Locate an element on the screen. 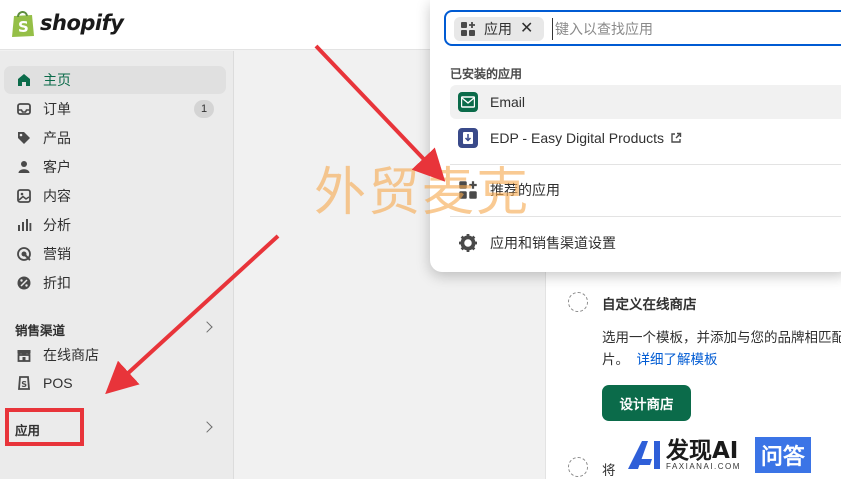 Image resolution: width=841 pixels, height=479 pixels. sidebar-item-label: 折扣 is located at coordinates (57, 283).